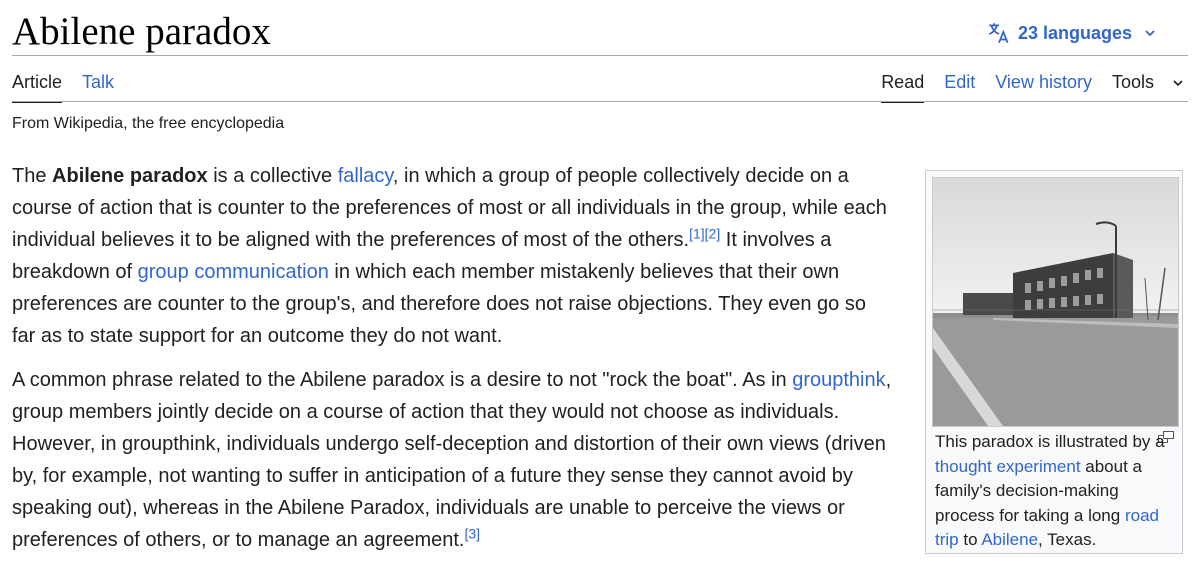 The image size is (1200, 585). I want to click on bold-term: Abilene paradox, so click(130, 176).